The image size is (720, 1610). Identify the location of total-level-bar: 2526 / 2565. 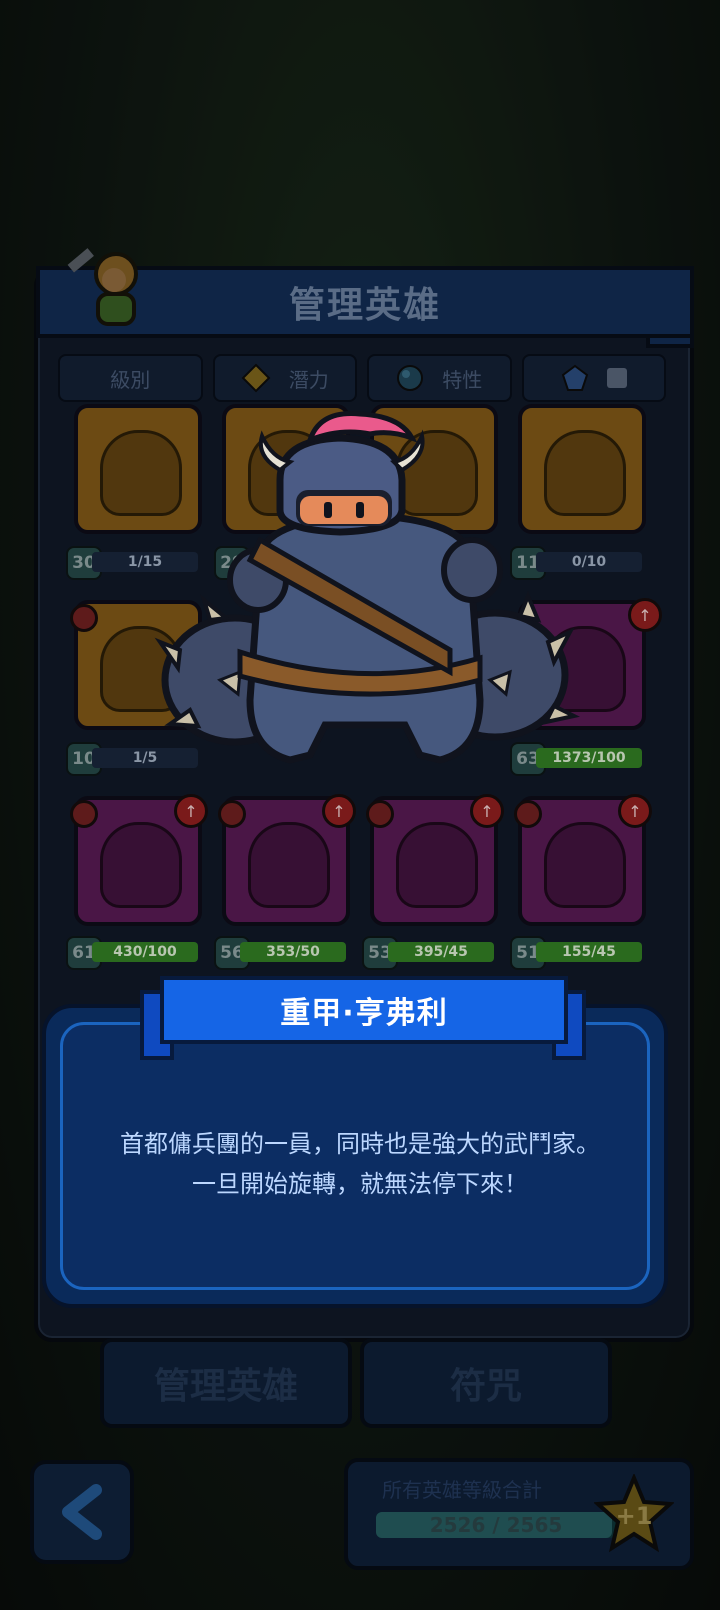
(496, 1525).